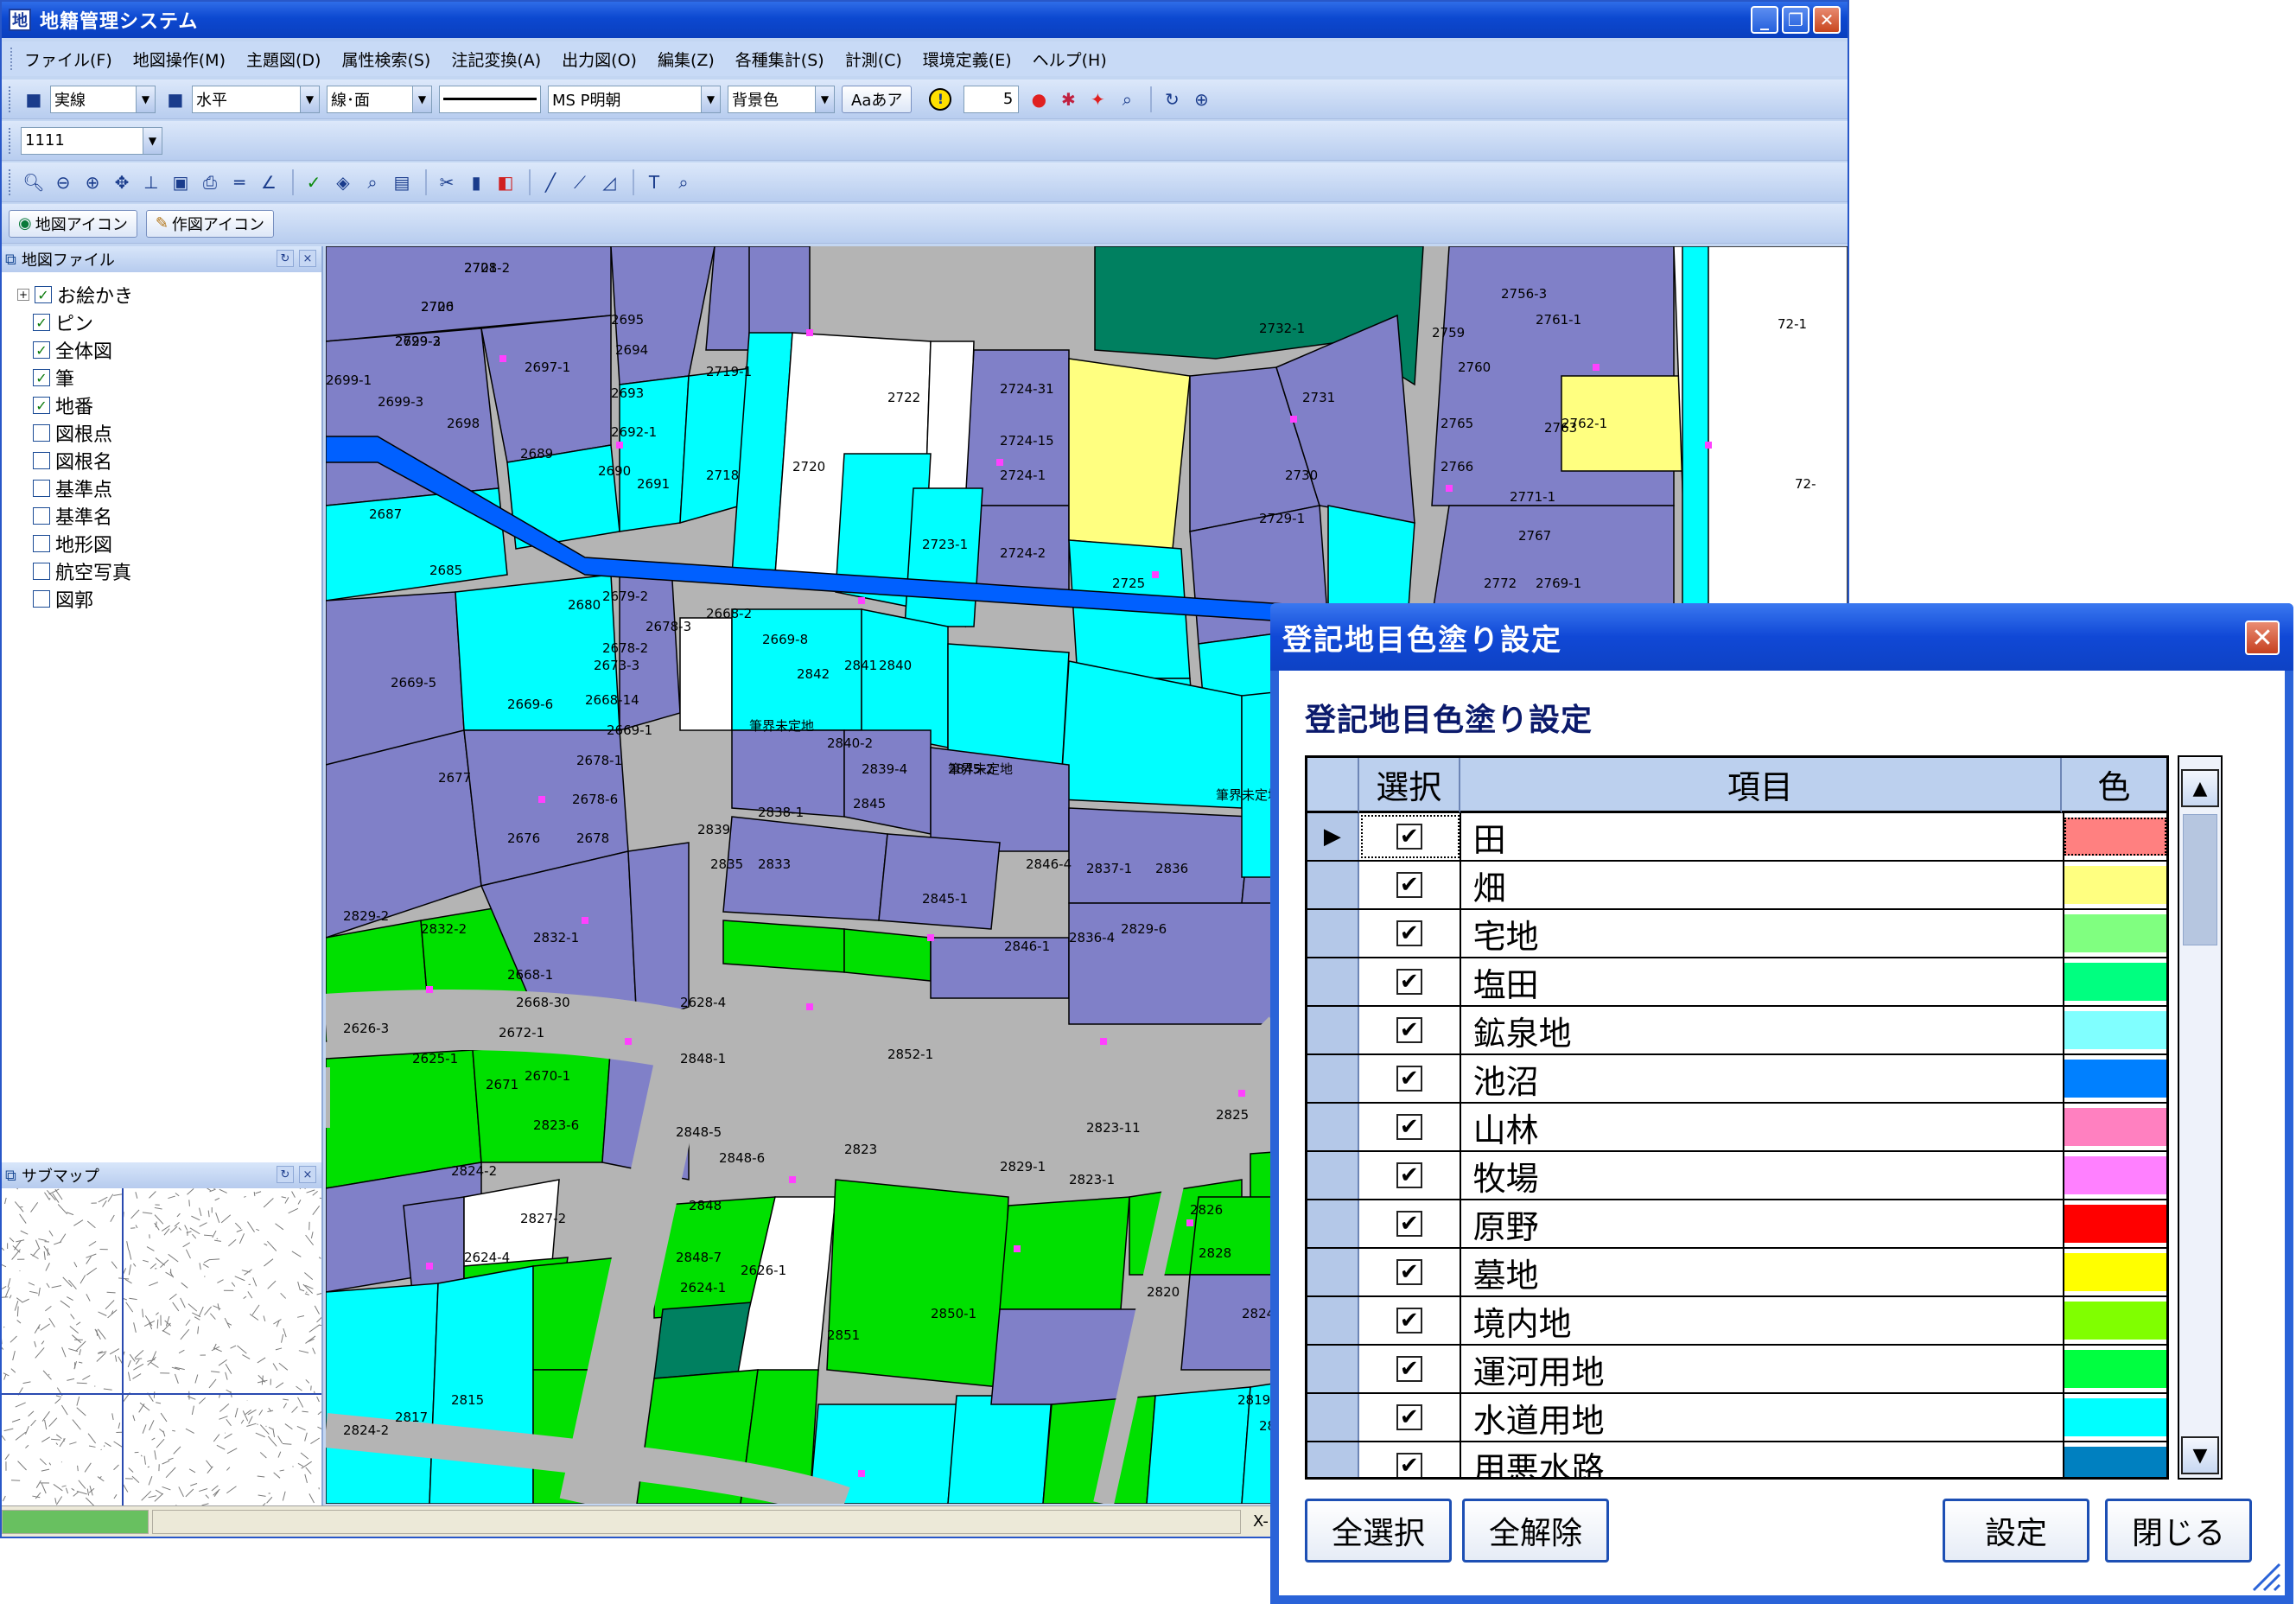  I want to click on menu-map-operation: 地図操作(M), so click(179, 59).